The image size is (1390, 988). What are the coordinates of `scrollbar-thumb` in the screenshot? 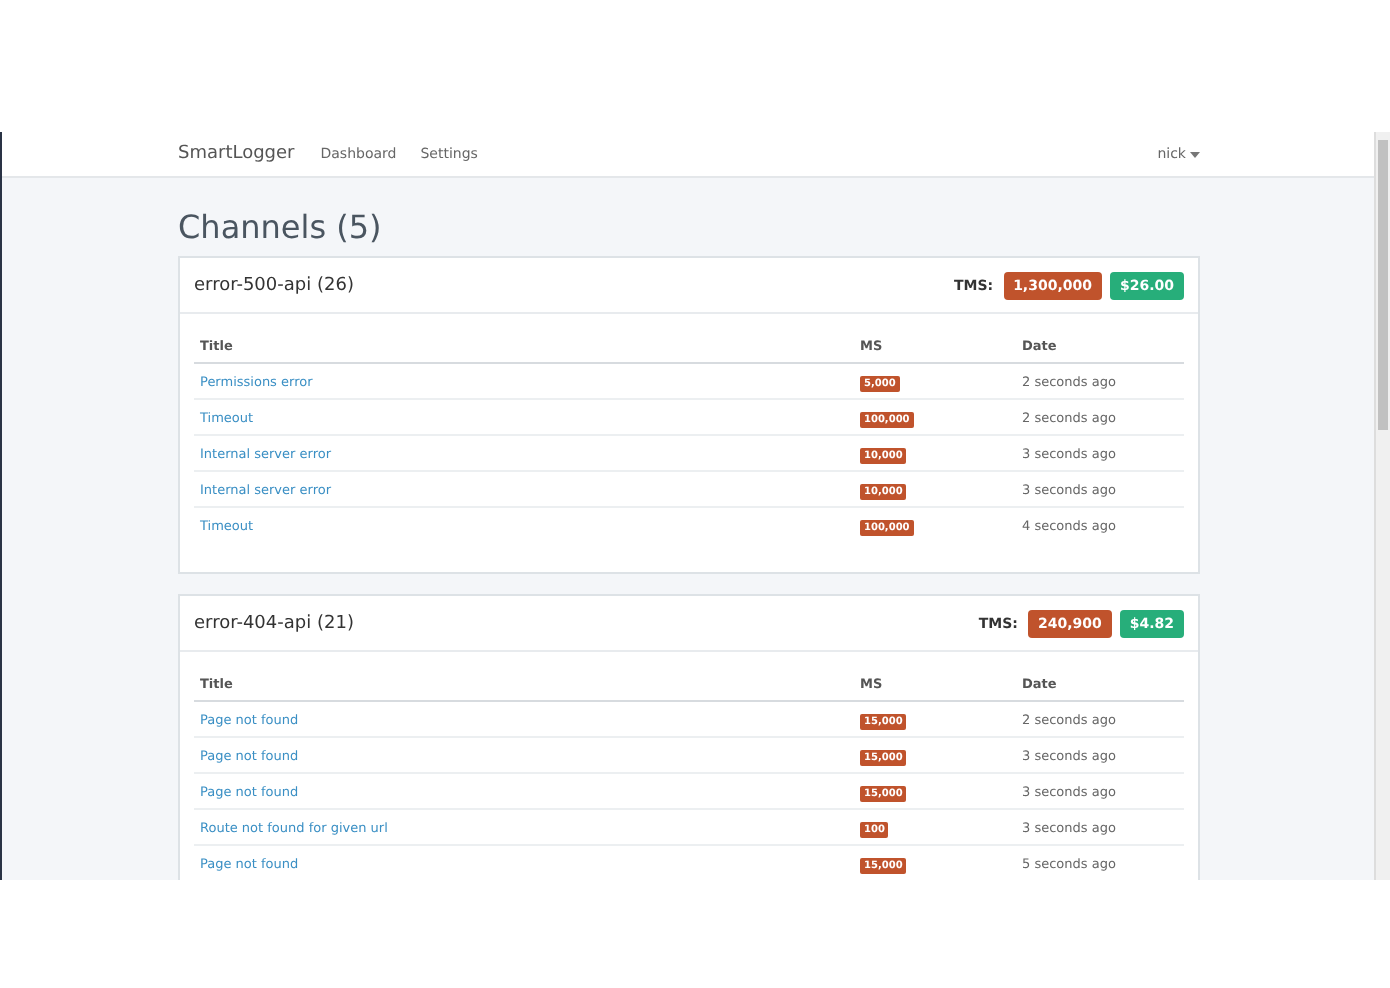 It's located at (1383, 285).